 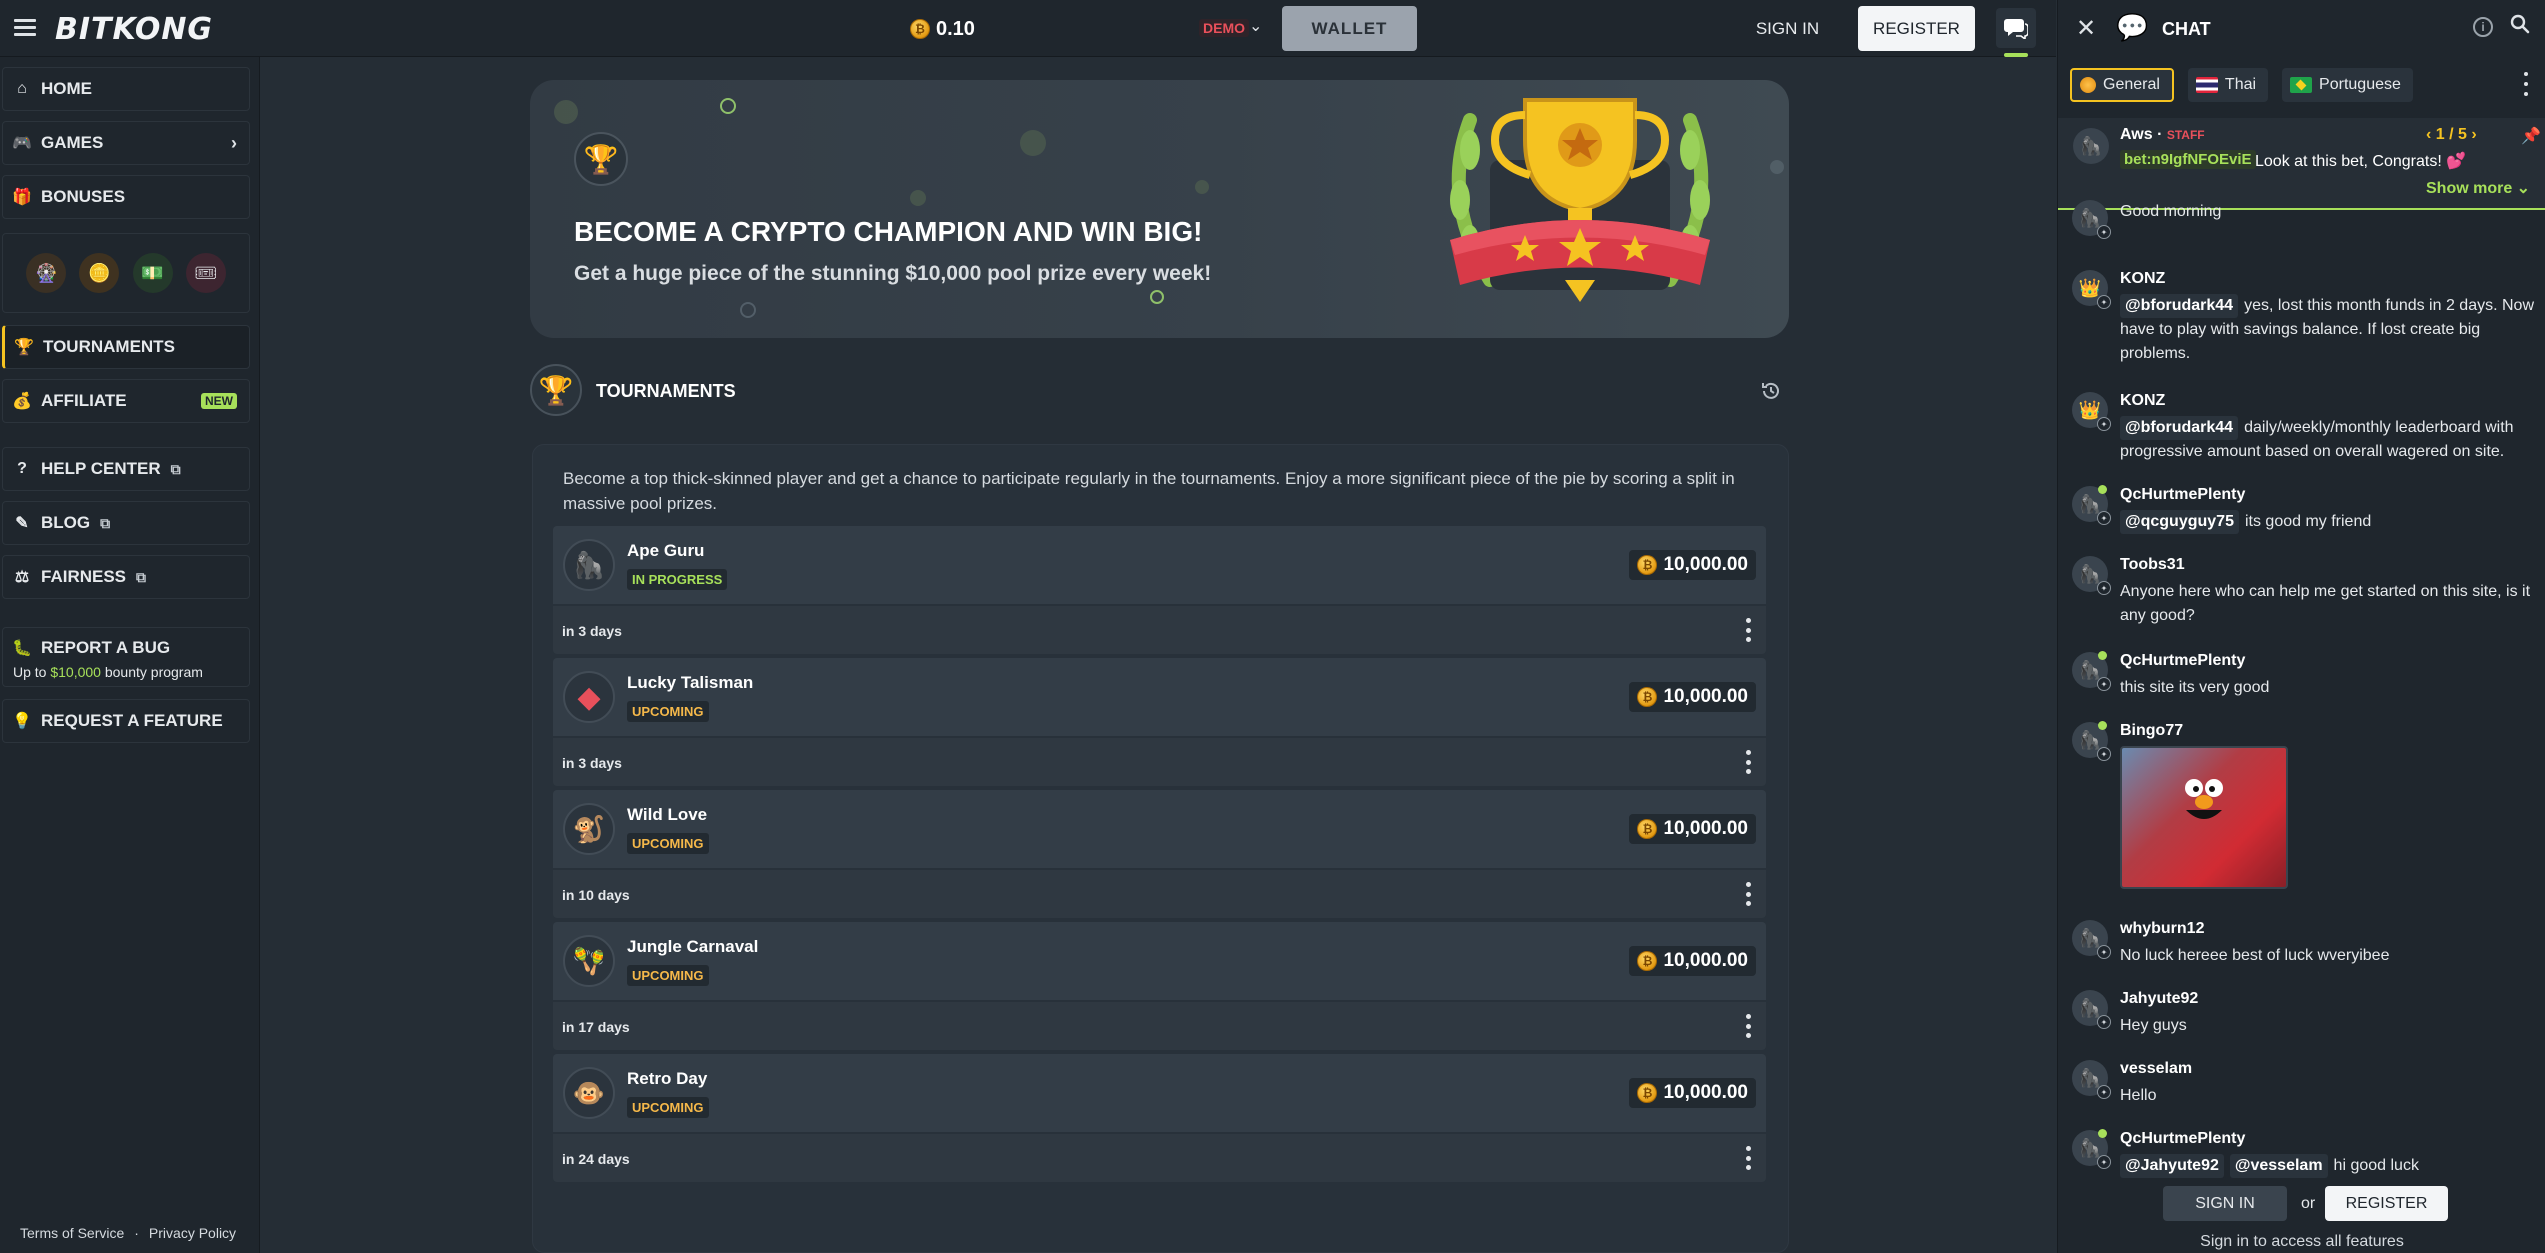 What do you see at coordinates (1580, 200) in the screenshot?
I see `champion-trophy-illustration` at bounding box center [1580, 200].